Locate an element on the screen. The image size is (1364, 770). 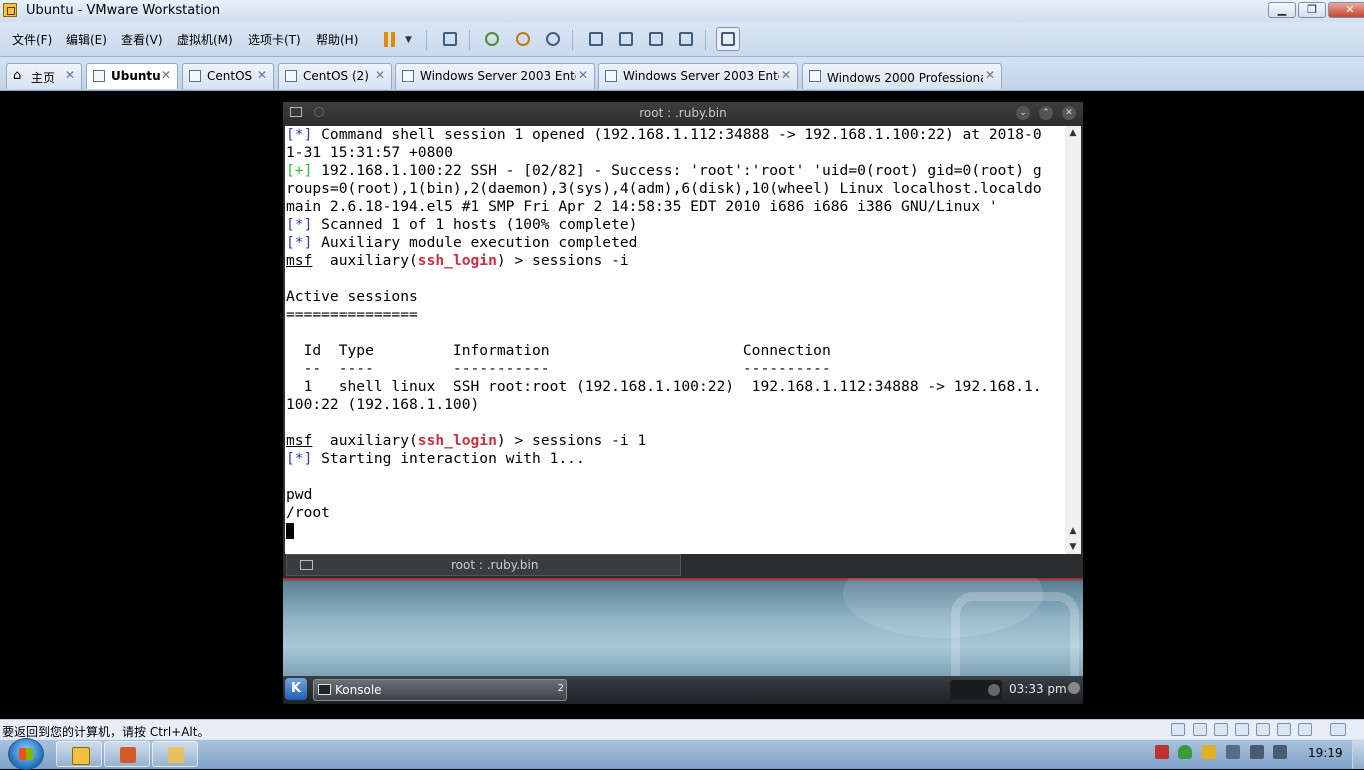
terminal-line: Active sessions is located at coordinates (352, 296).